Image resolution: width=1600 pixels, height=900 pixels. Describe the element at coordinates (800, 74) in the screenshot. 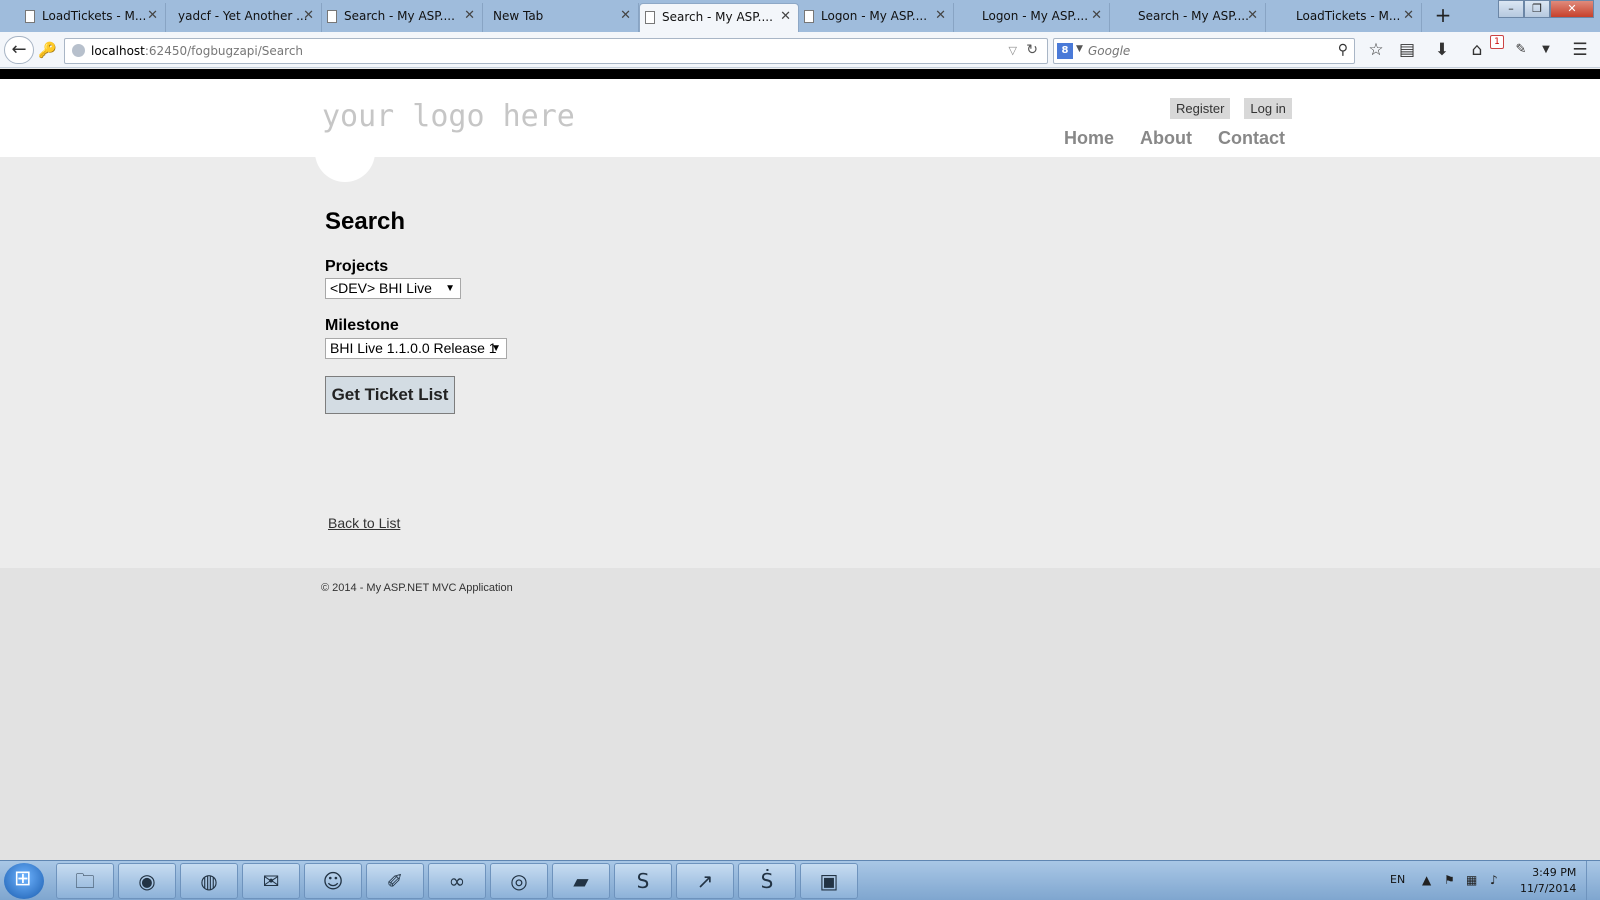

I see `header-bar` at that location.